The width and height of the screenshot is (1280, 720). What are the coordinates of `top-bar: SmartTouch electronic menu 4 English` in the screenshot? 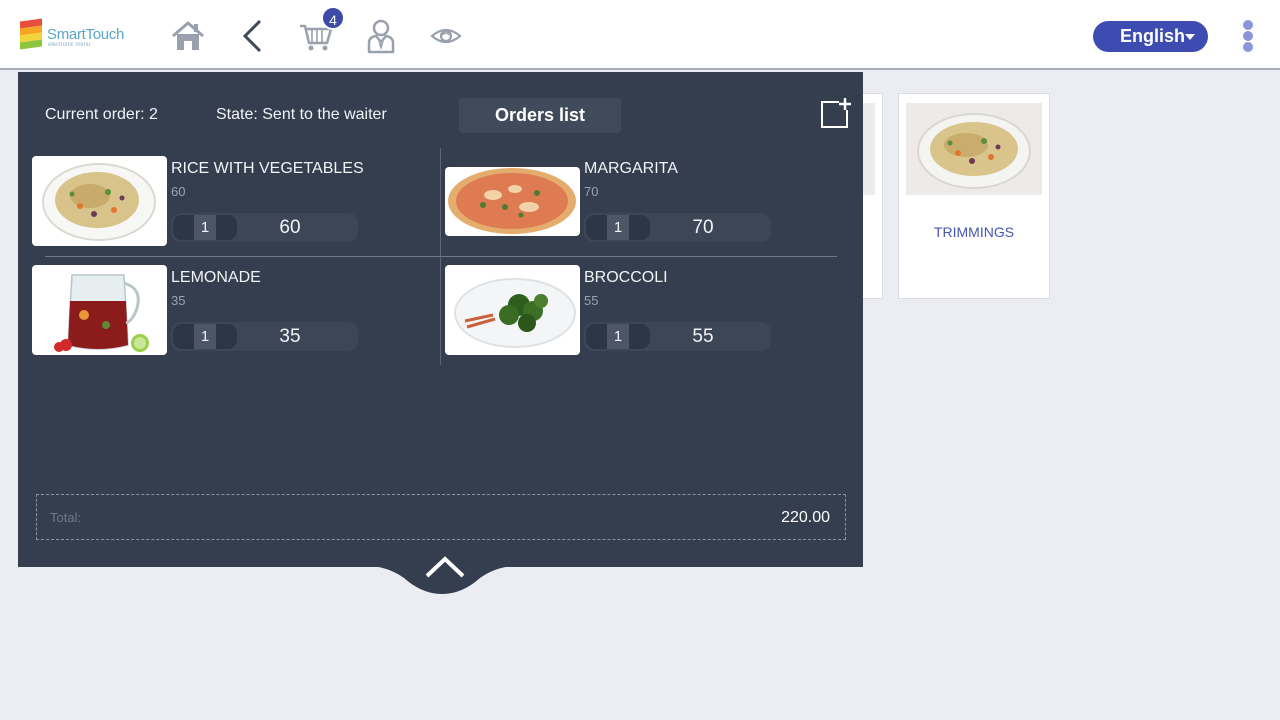 It's located at (640, 35).